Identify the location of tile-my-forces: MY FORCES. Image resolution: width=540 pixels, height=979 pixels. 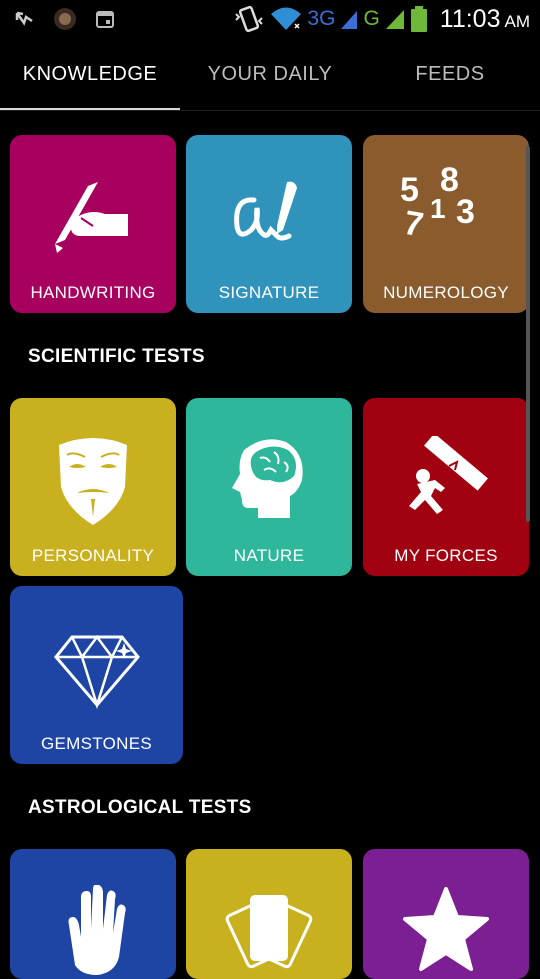
(446, 487).